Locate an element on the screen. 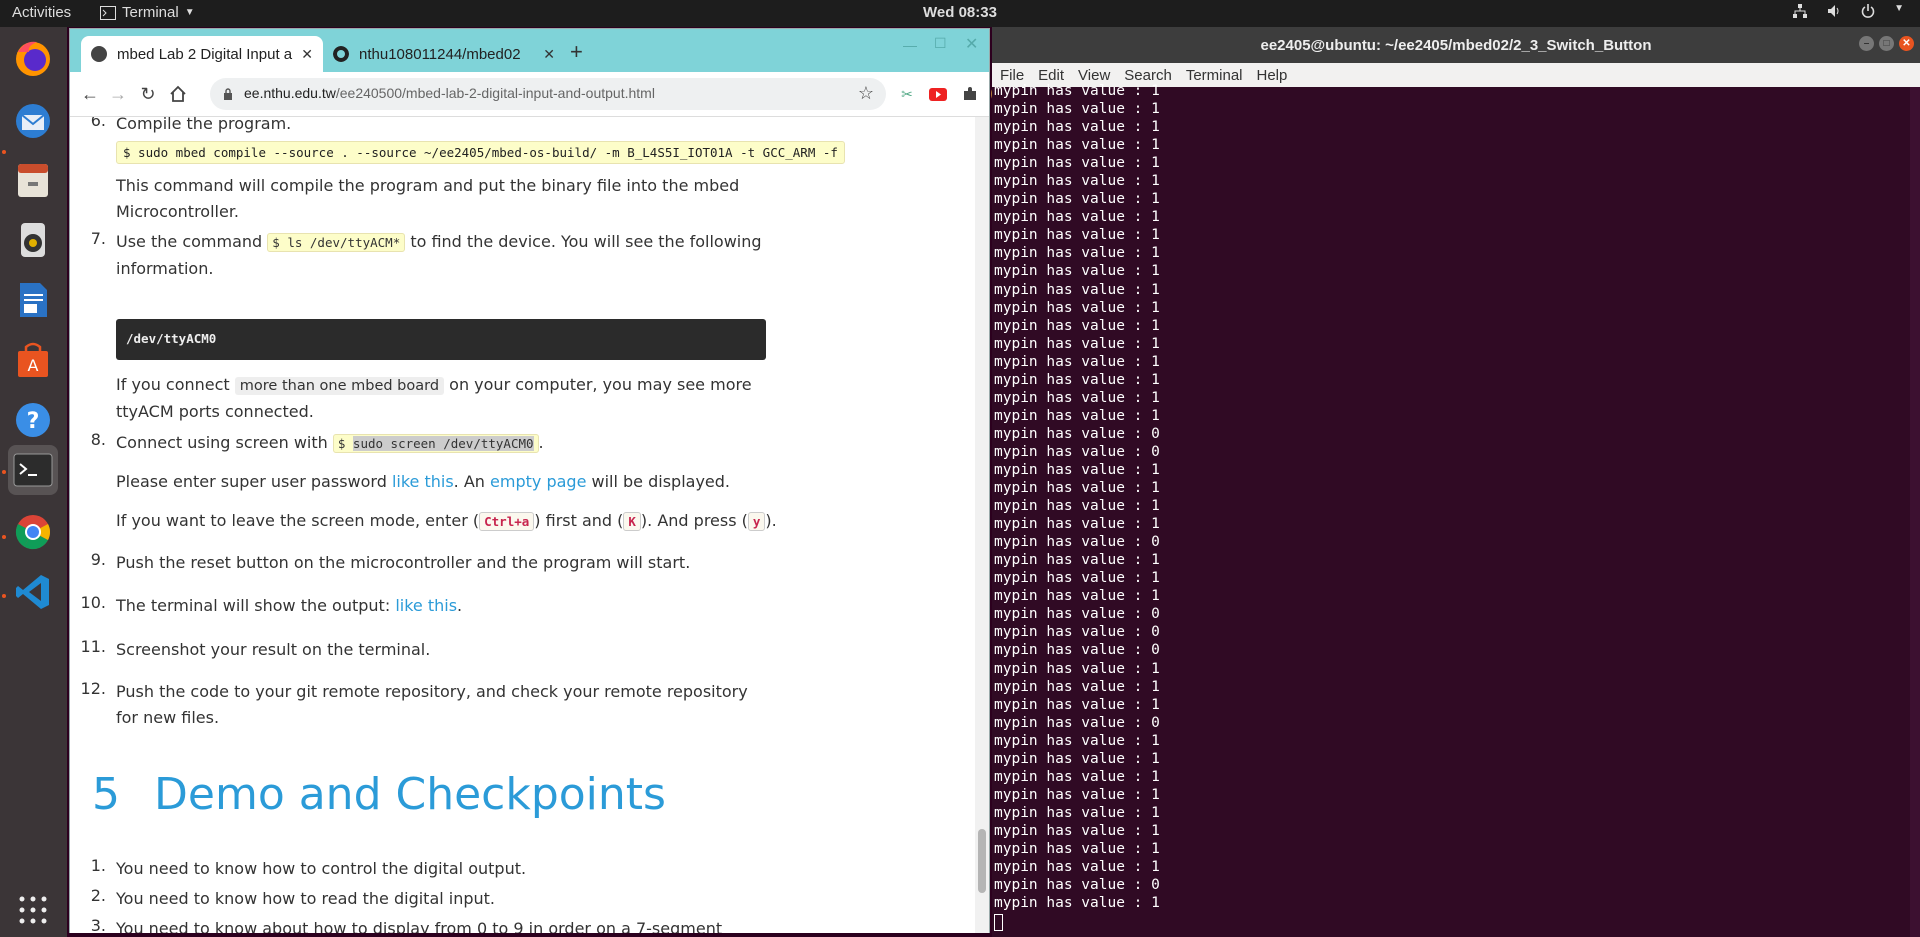 This screenshot has width=1920, height=937. vscode-launcher is located at coordinates (33, 592).